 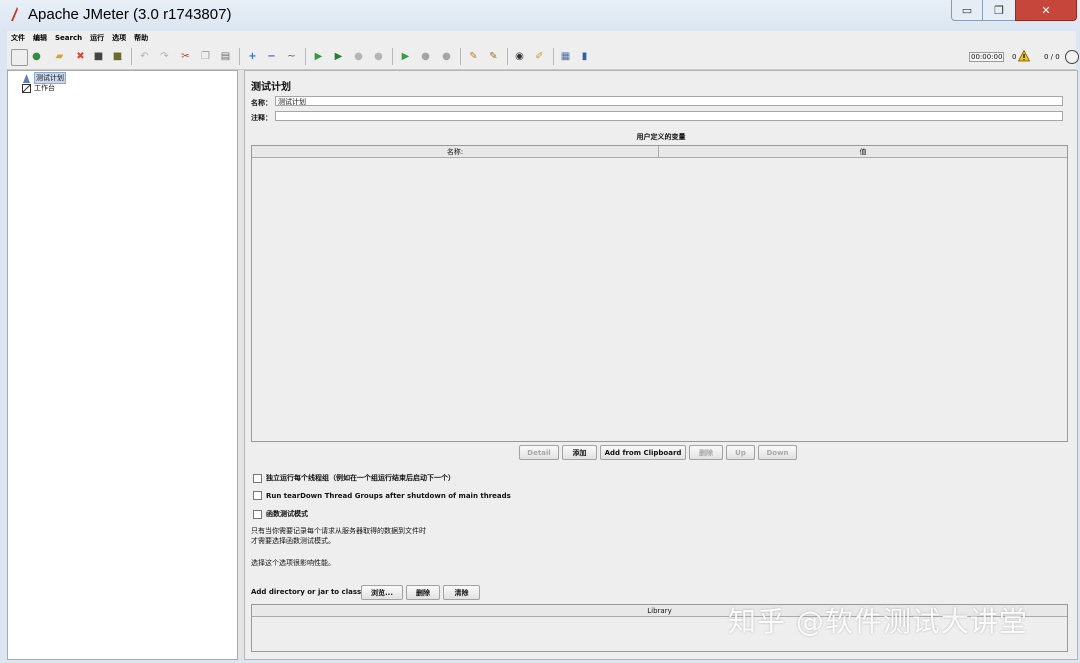 I want to click on paste-icon: ▤, so click(x=225, y=56).